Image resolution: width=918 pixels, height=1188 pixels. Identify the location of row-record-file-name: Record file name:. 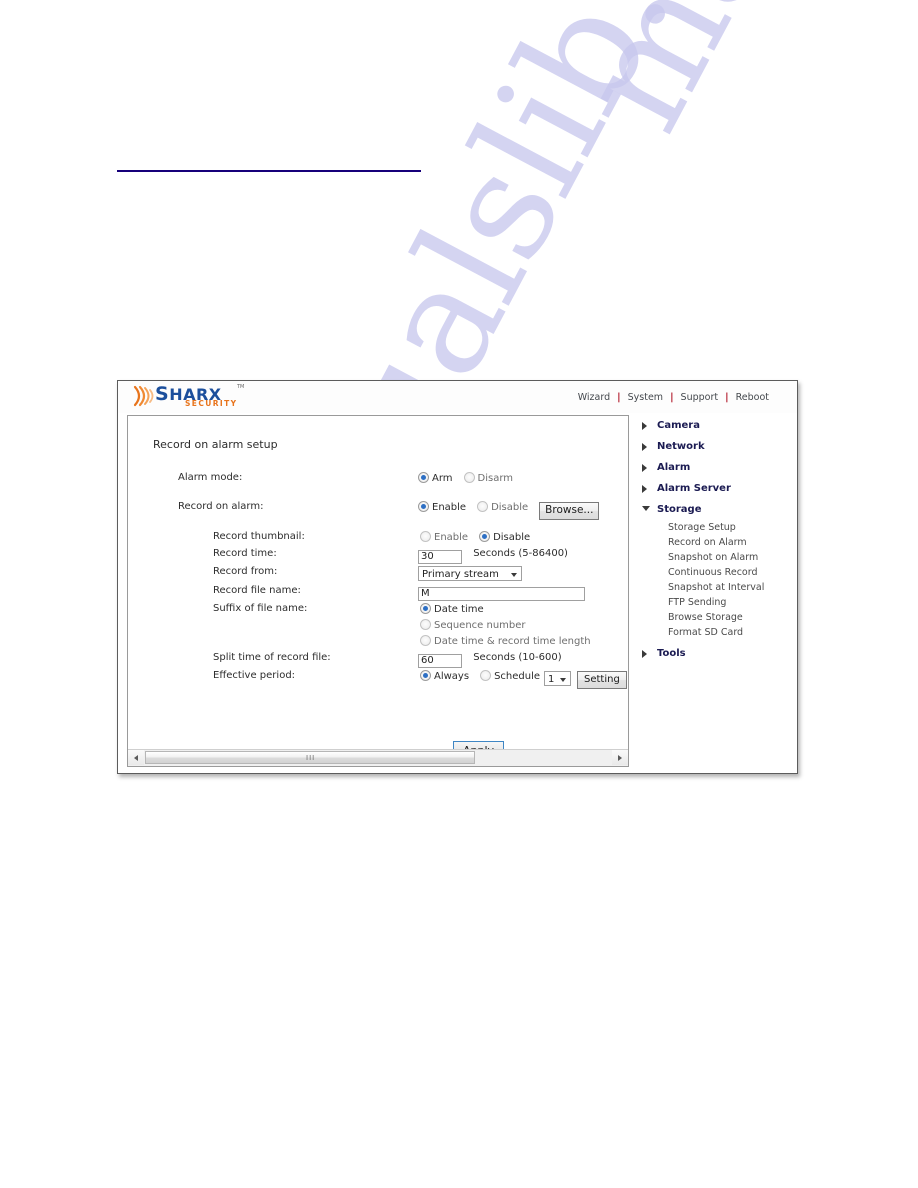
(378, 594).